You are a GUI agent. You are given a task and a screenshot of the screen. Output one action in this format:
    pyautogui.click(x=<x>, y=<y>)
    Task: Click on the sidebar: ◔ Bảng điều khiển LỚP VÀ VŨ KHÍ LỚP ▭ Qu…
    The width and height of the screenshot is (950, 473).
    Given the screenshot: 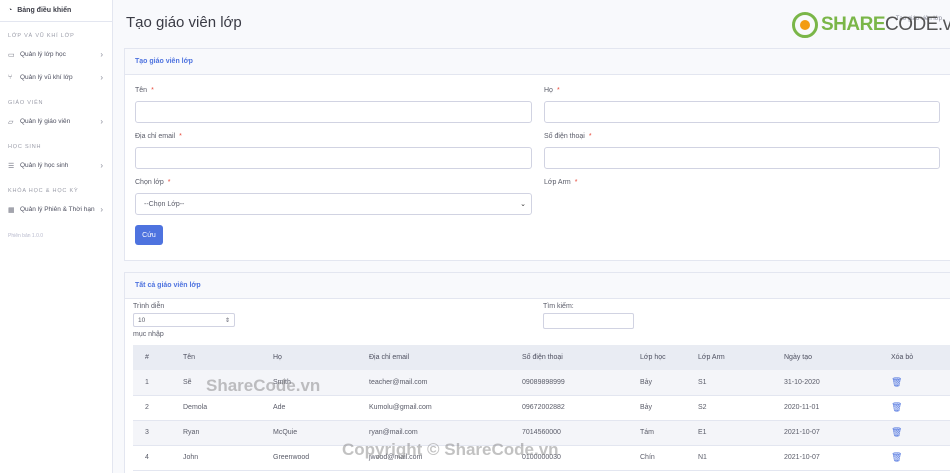 What is the action you would take?
    pyautogui.click(x=56, y=236)
    